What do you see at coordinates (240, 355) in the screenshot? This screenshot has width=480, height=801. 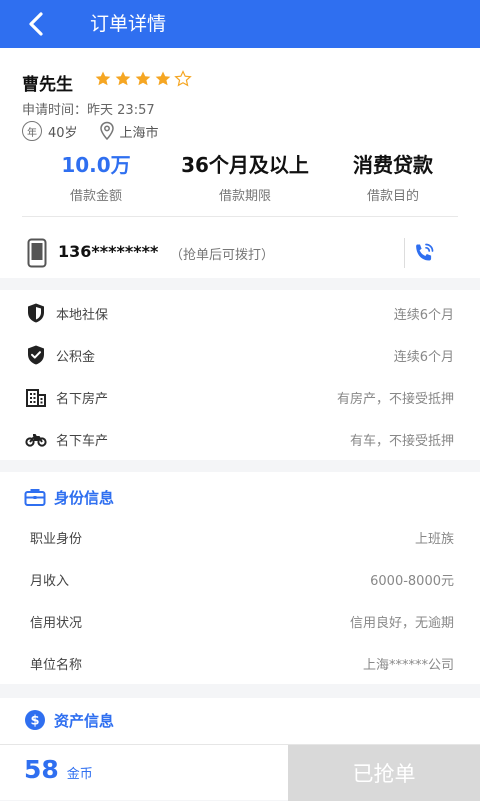 I see `list-item: 公积金 连续6个月` at bounding box center [240, 355].